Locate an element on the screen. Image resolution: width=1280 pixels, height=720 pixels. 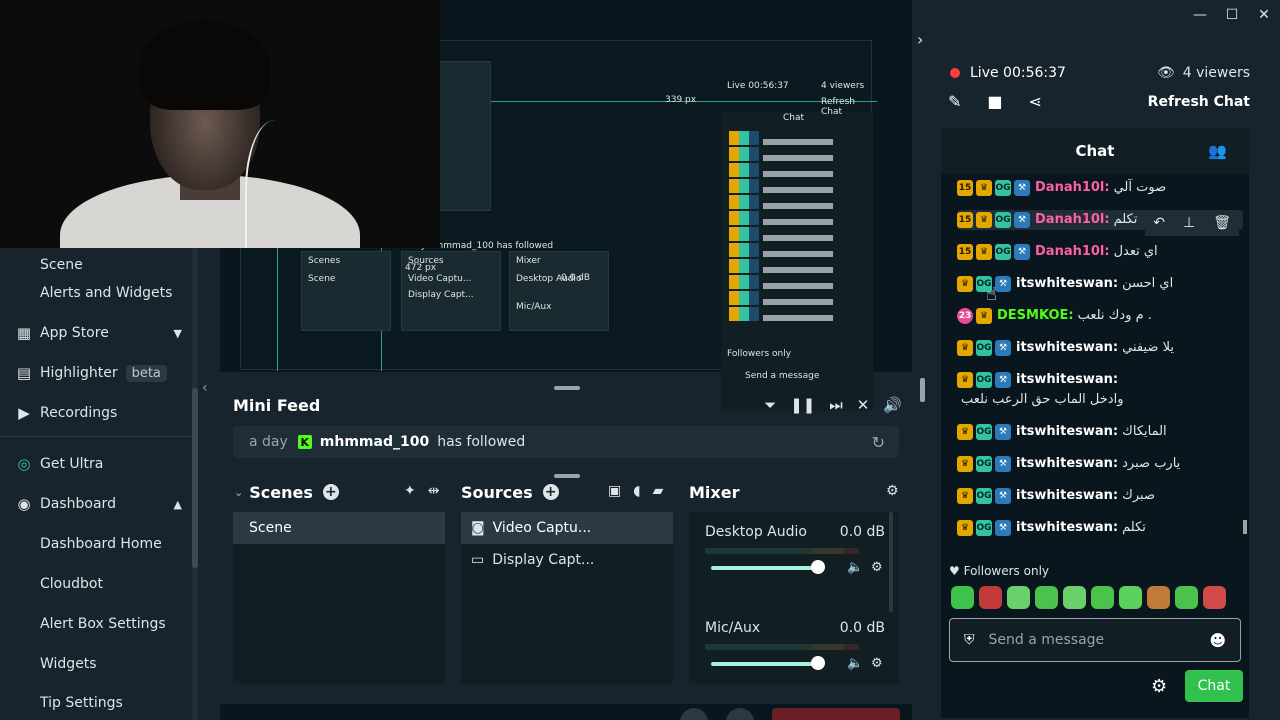
go-live-button is located at coordinates (836, 714).